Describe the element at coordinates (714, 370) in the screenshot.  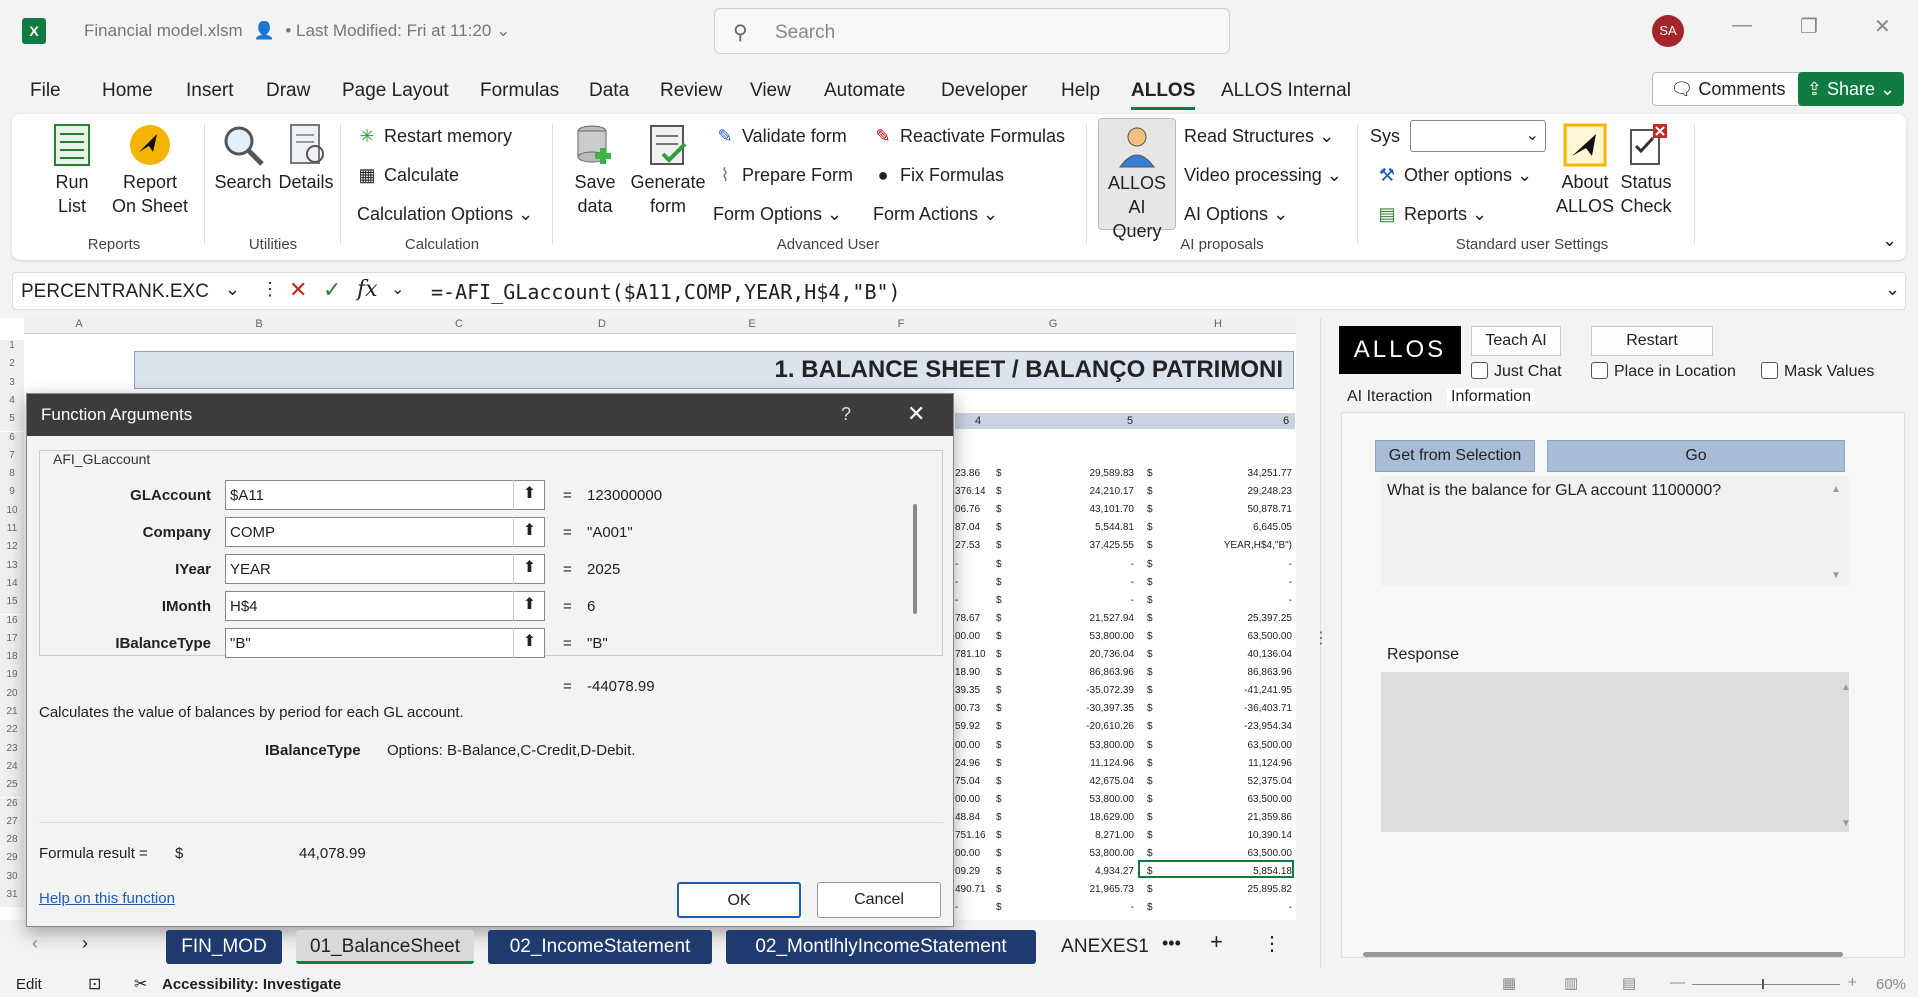
I see `balance-sheet-title: 1. BALANCE SHEET / BALANÇO PATRIMONI` at that location.